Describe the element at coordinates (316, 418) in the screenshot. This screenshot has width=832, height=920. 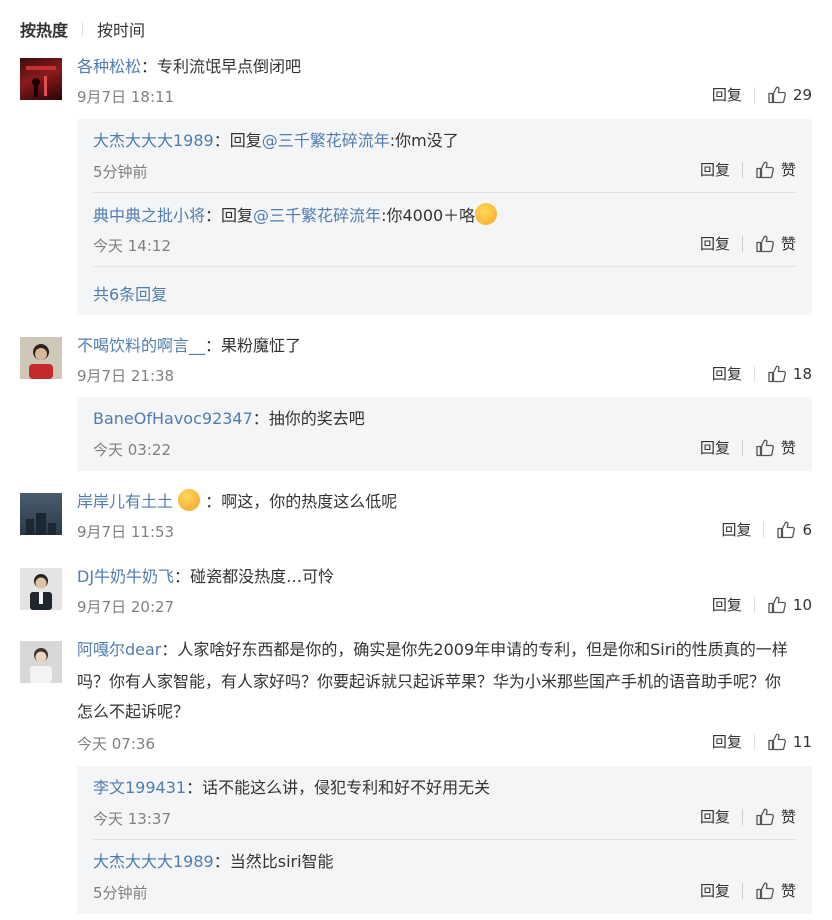
I see `reply-body: 抽你的奖去吧` at that location.